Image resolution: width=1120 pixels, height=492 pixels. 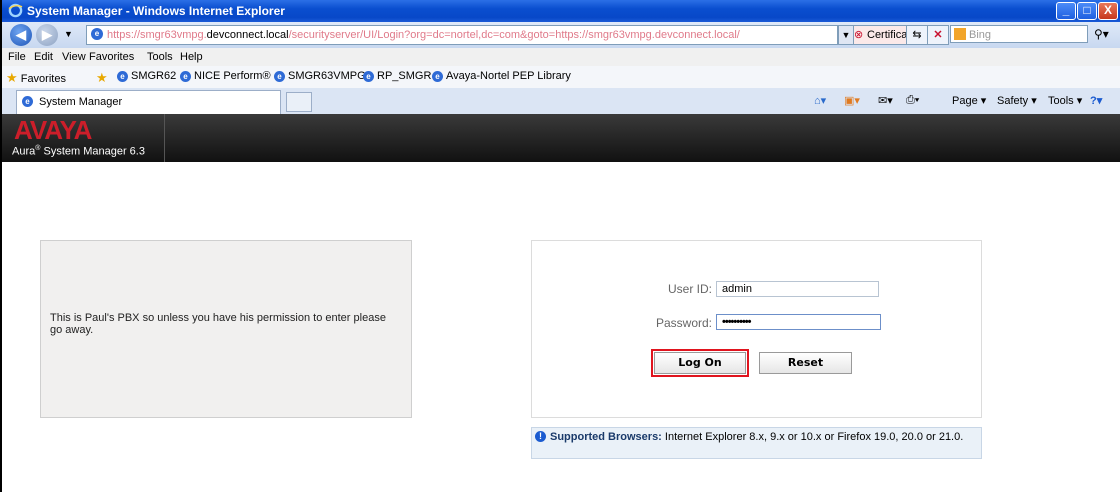 I want to click on favorite-nice-perform: e NICE Perform®, so click(x=225, y=76).